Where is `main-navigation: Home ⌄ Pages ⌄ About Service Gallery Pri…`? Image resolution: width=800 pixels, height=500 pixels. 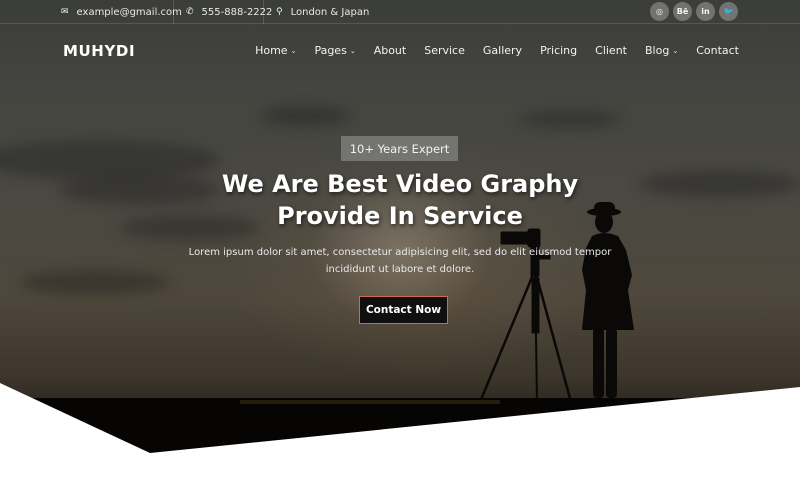 main-navigation: Home ⌄ Pages ⌄ About Service Gallery Pri… is located at coordinates (497, 50).